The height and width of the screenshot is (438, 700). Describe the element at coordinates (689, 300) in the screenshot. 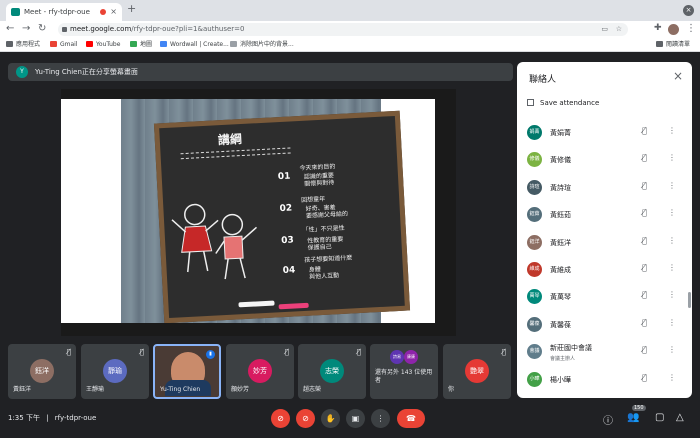

I see `panel-scrollbar` at that location.